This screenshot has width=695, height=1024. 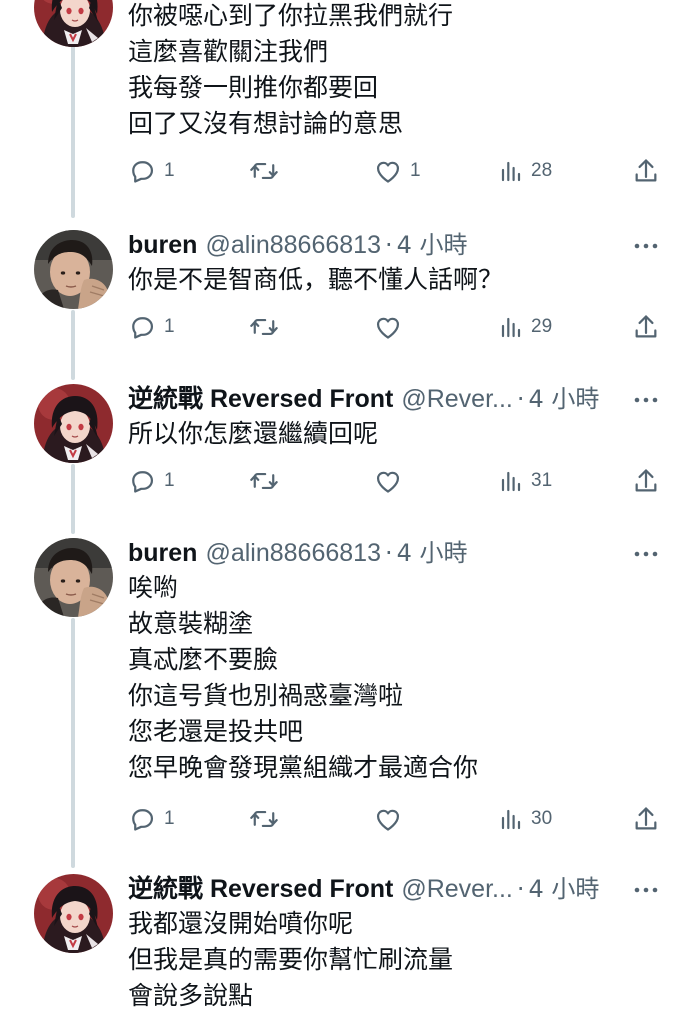 I want to click on views-button: 30, so click(x=525, y=819).